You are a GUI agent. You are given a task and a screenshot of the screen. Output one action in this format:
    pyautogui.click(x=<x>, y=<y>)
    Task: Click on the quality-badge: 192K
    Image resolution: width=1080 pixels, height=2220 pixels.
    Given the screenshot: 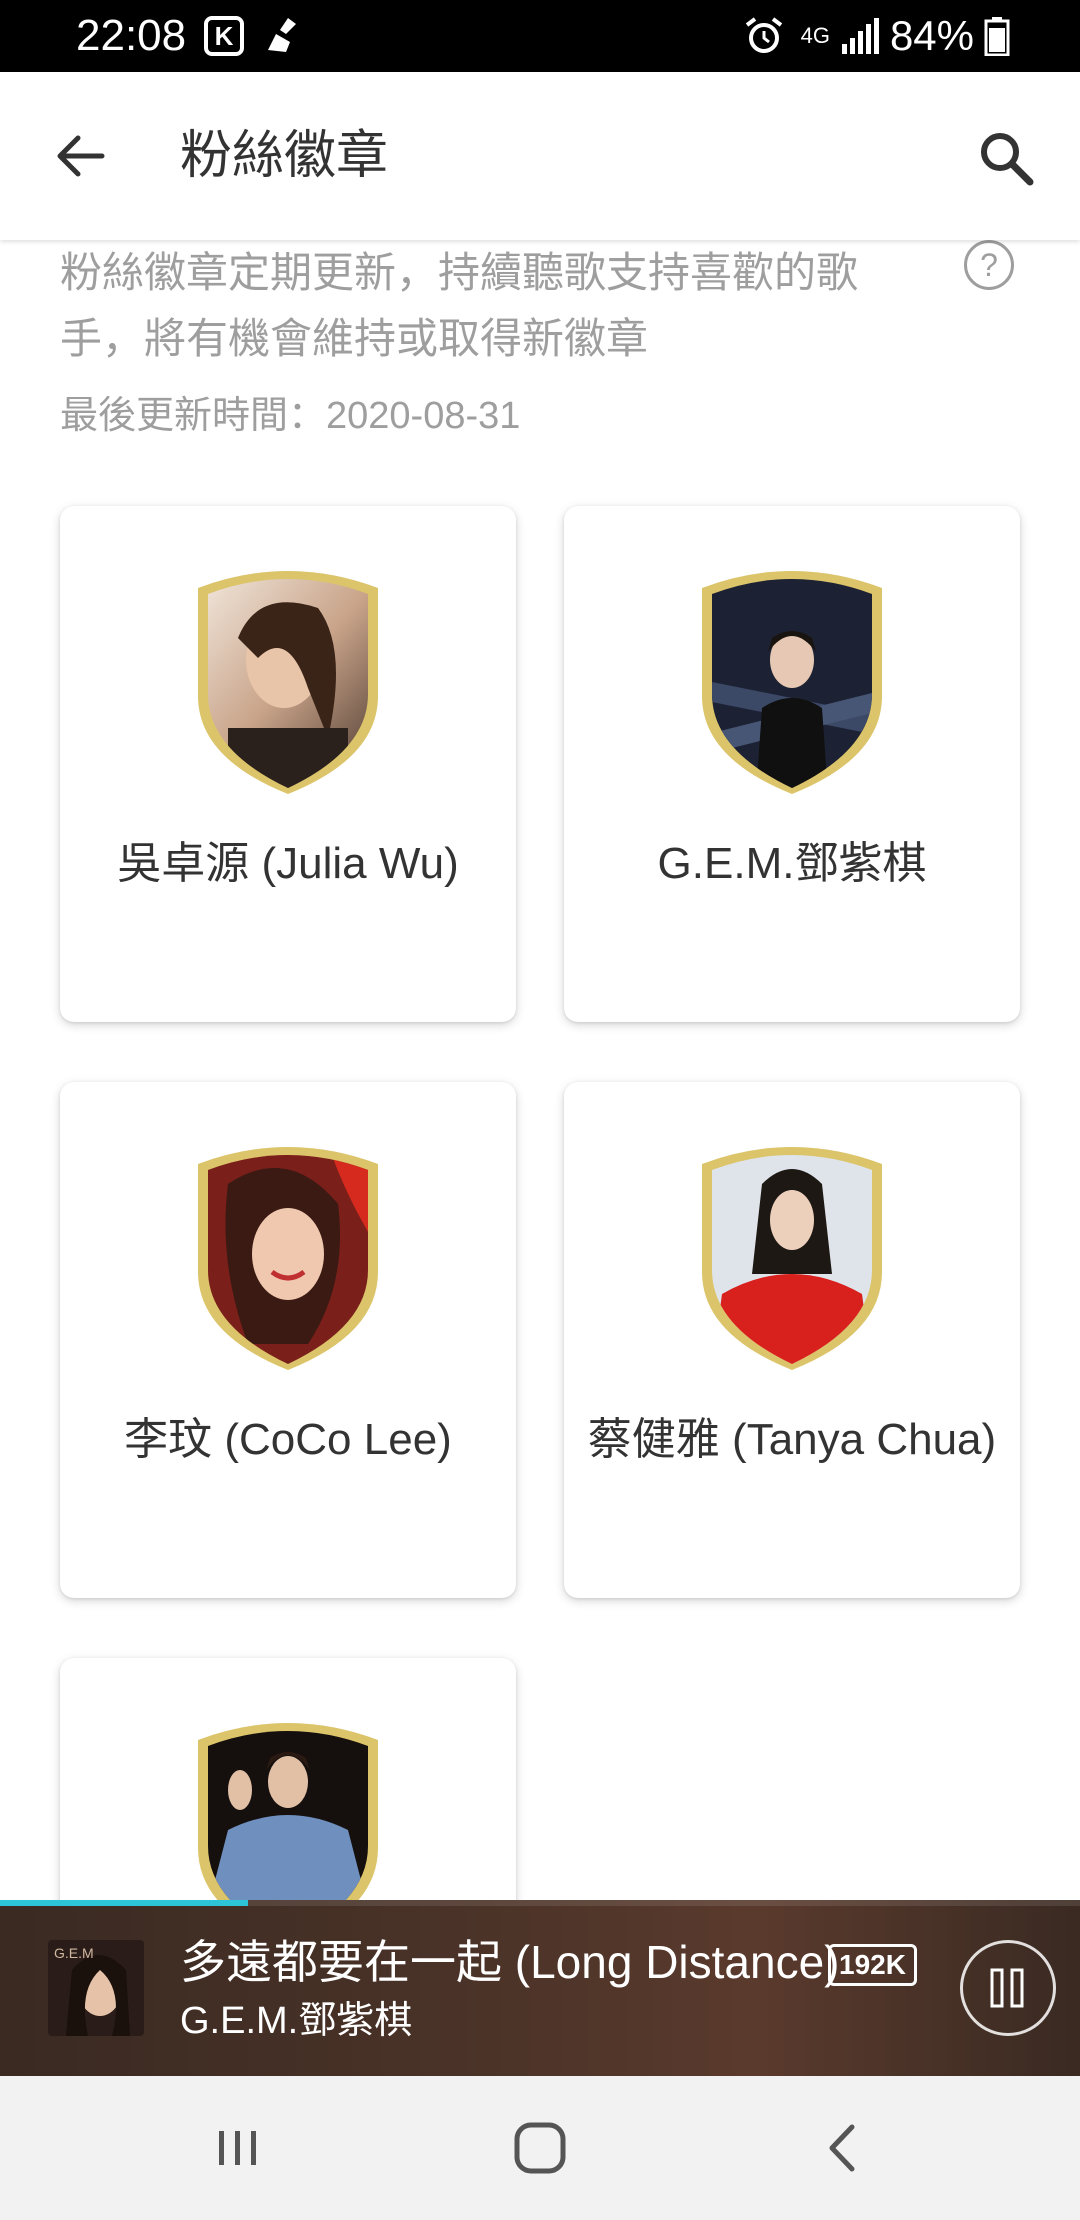 What is the action you would take?
    pyautogui.click(x=872, y=1965)
    